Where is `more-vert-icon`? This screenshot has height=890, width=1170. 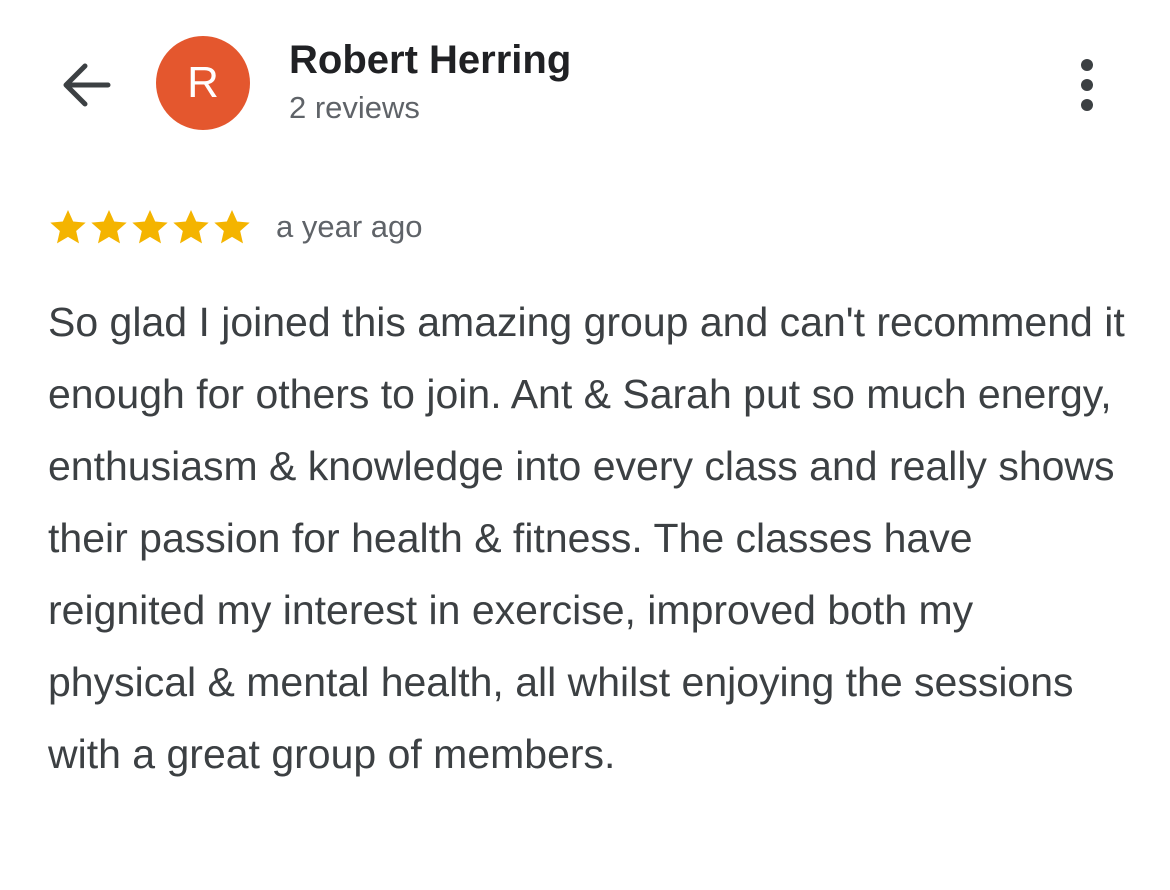 more-vert-icon is located at coordinates (1087, 85).